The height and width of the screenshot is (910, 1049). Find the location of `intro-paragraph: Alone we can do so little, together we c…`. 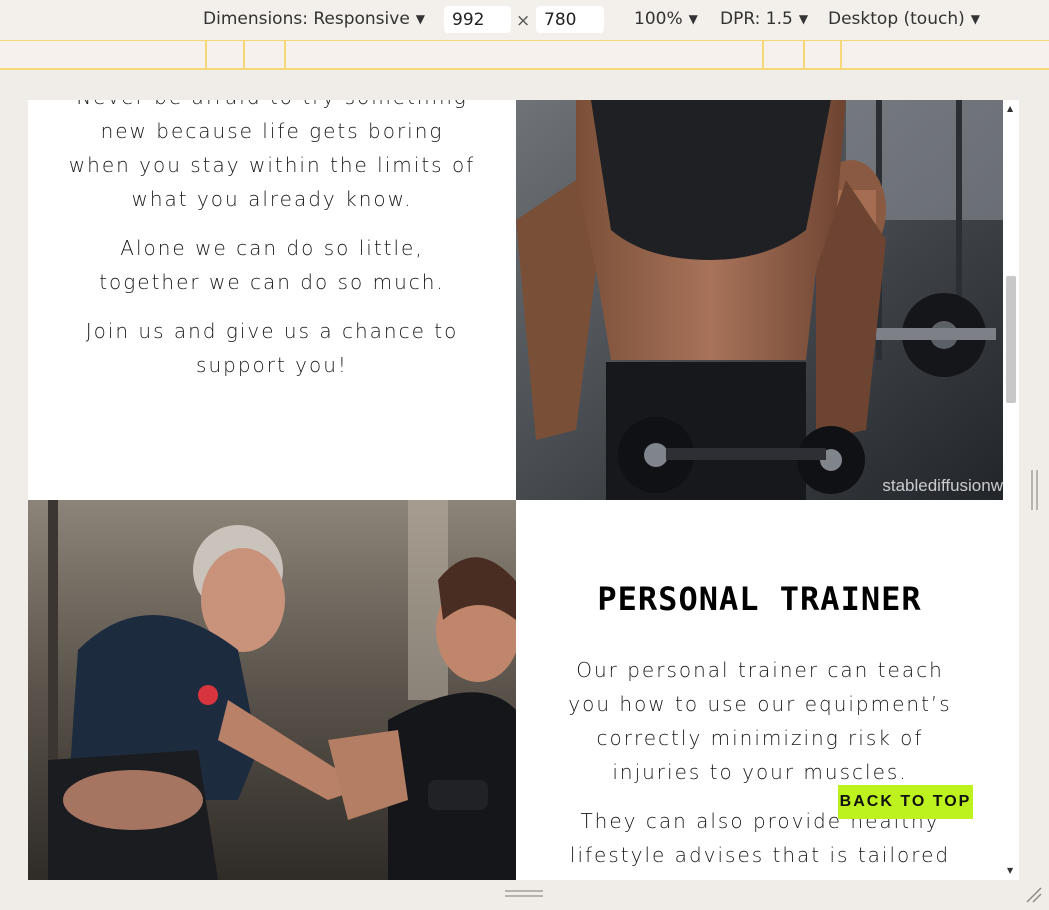

intro-paragraph: Alone we can do so little, together we c… is located at coordinates (272, 265).